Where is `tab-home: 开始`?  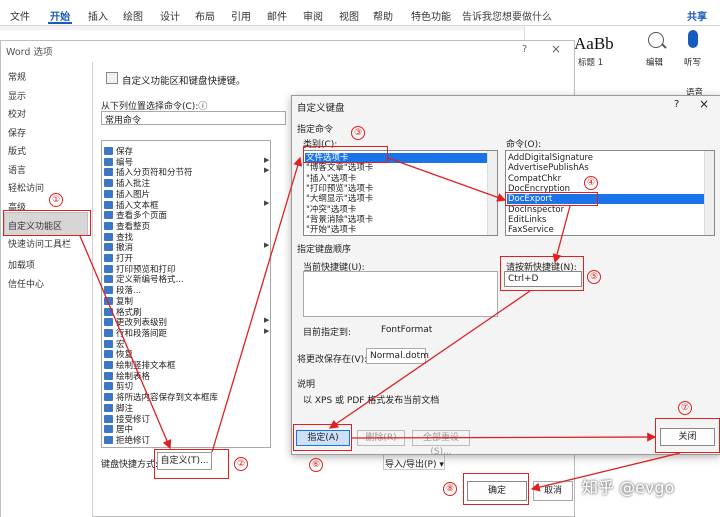 tab-home: 开始 is located at coordinates (60, 15).